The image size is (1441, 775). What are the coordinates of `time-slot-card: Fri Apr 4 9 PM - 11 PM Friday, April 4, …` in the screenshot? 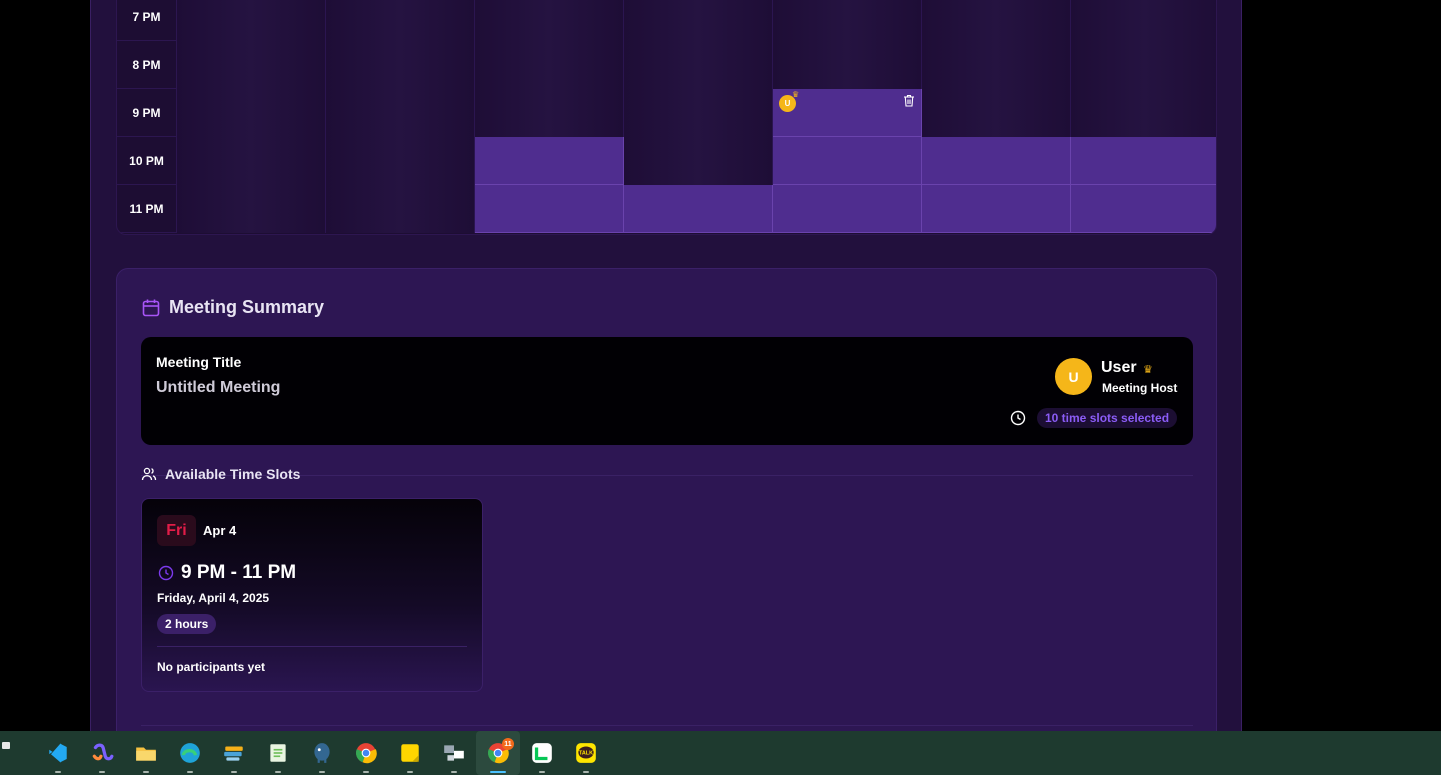 It's located at (312, 595).